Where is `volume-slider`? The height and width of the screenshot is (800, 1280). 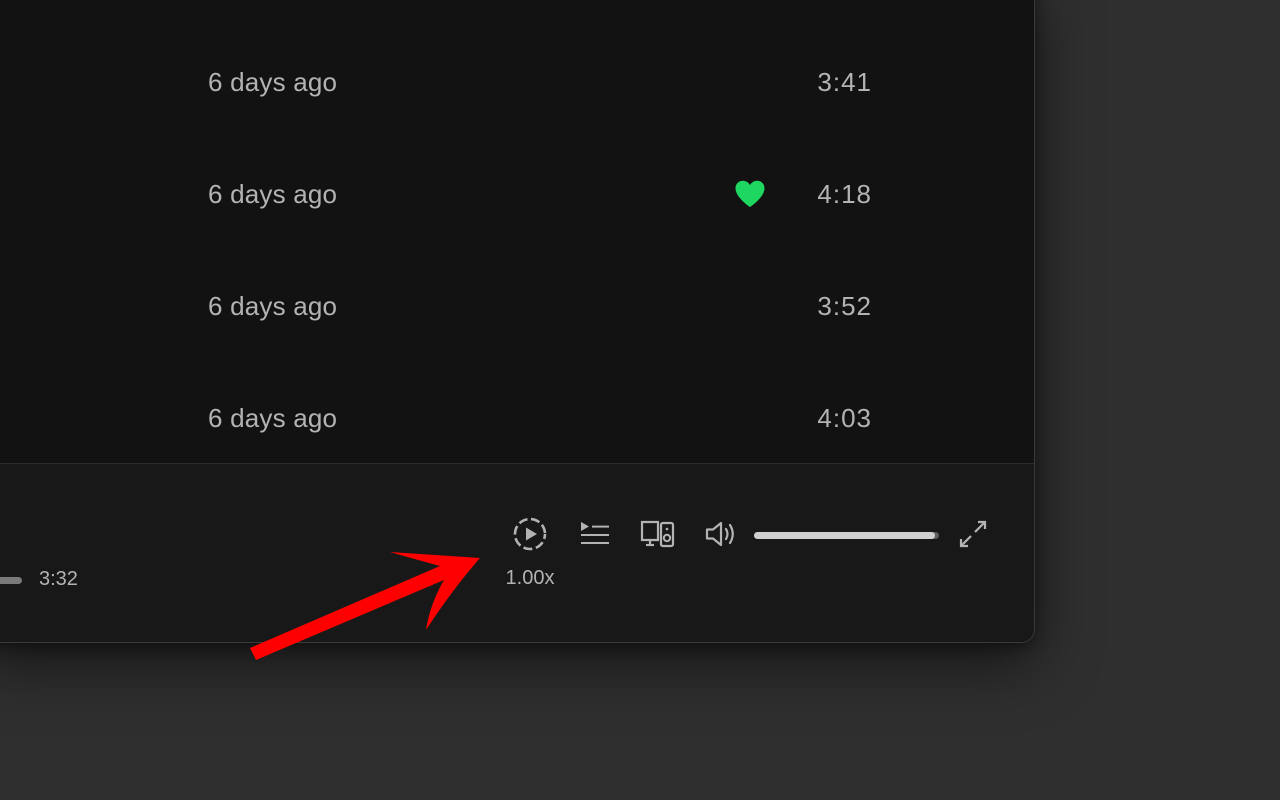 volume-slider is located at coordinates (846, 535).